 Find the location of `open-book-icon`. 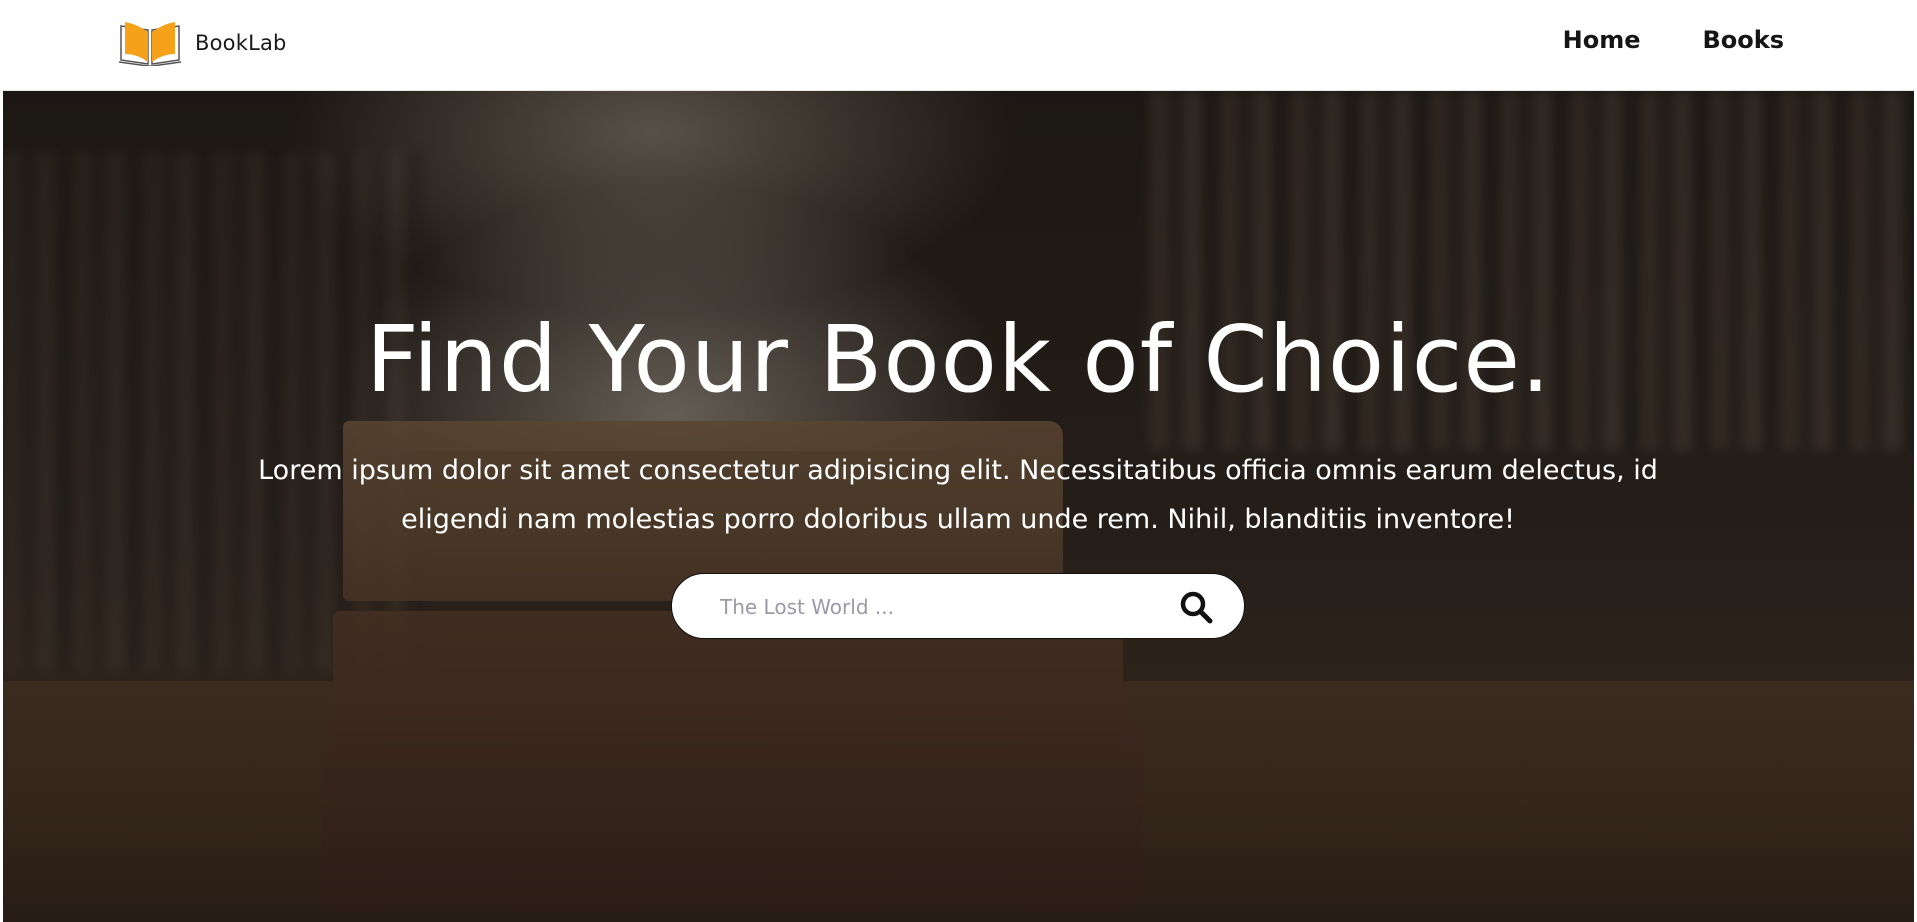

open-book-icon is located at coordinates (150, 44).